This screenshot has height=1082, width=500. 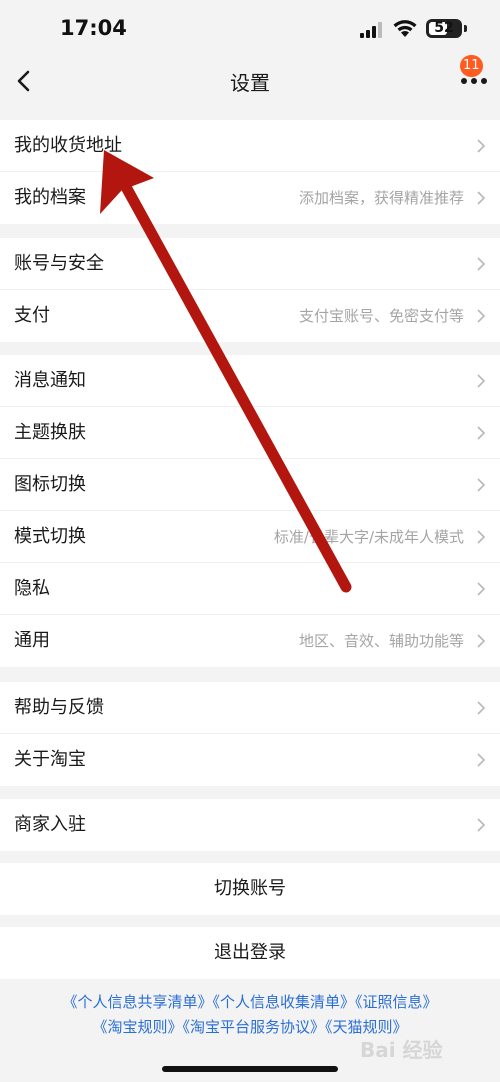 I want to click on status-time: 17:04, so click(x=93, y=28).